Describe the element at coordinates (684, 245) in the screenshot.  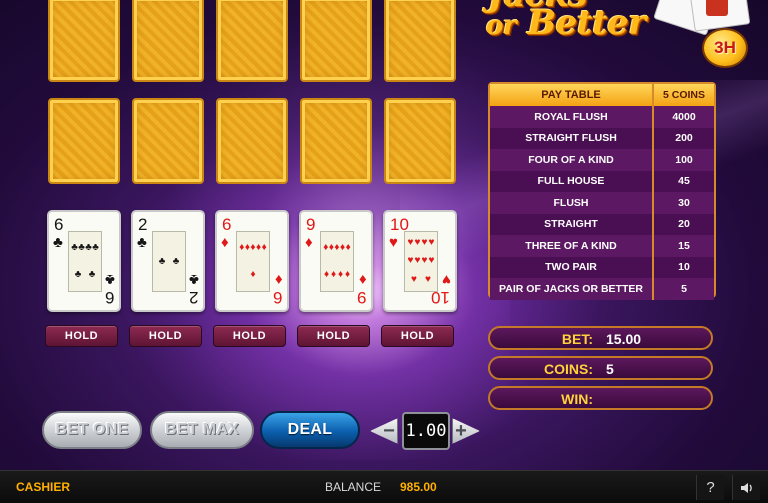
I see `hand-payout: 15` at that location.